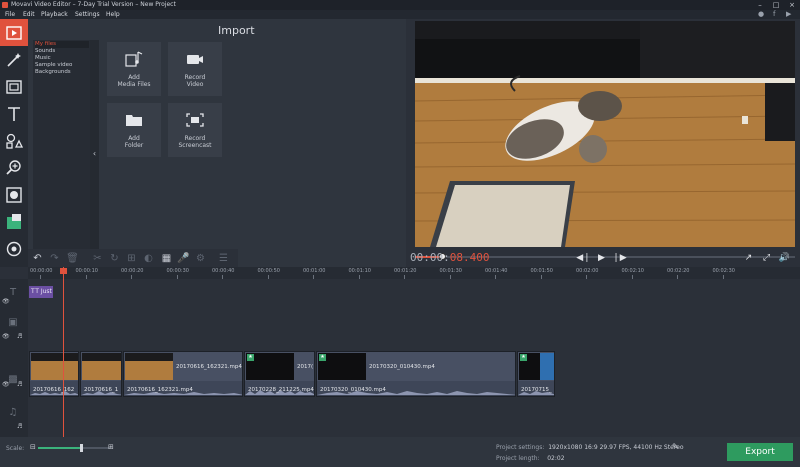 The height and width of the screenshot is (467, 800). I want to click on playhead, so click(63, 352).